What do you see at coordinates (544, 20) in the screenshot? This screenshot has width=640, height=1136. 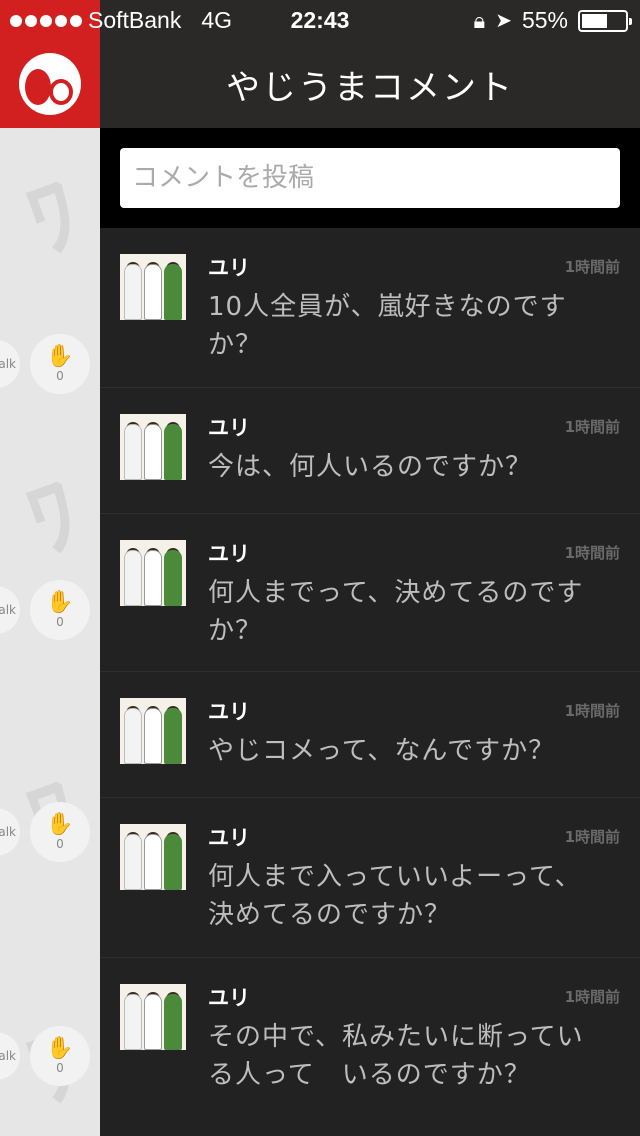 I see `battery-percent: 55%` at bounding box center [544, 20].